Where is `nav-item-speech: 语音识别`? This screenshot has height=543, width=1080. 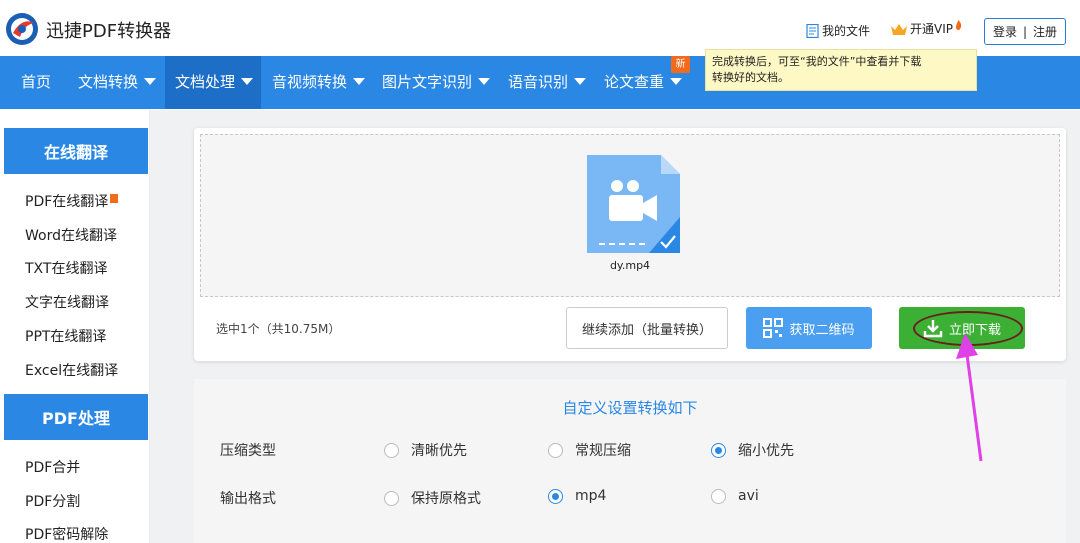 nav-item-speech: 语音识别 is located at coordinates (547, 82).